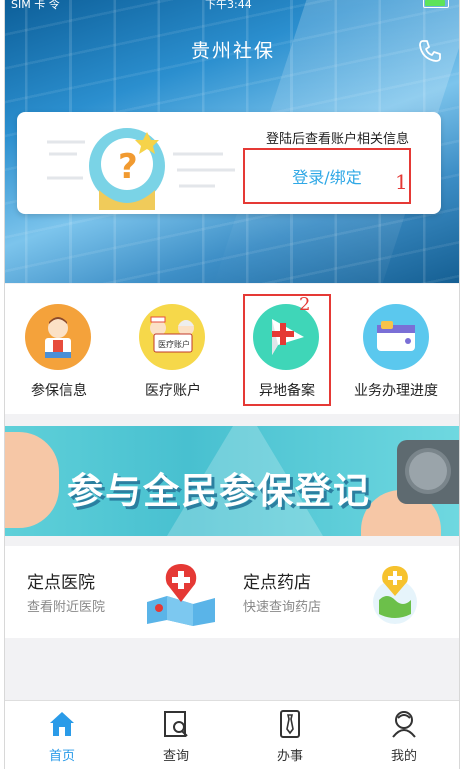 This screenshot has height=769, width=468. I want to click on menu-item-medical-account: 医疗账户 医疗账户, so click(173, 348).